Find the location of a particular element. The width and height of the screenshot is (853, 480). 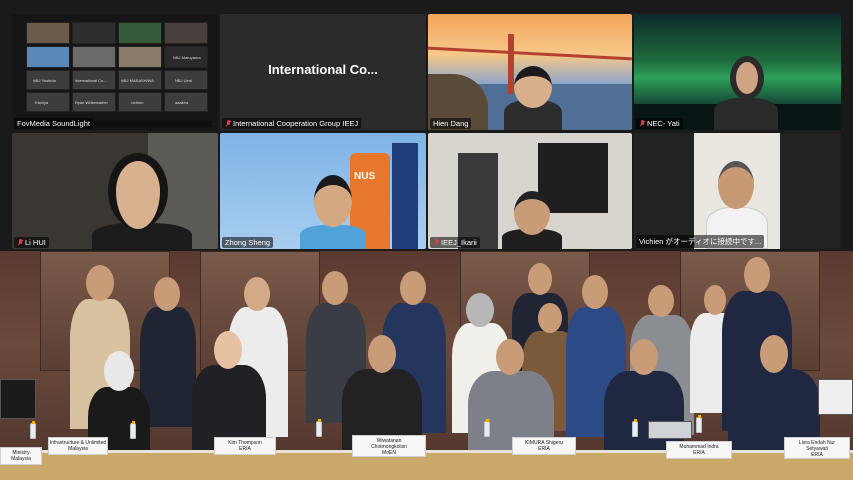

participant-tile-li-hui: Li HUI is located at coordinates (115, 191).